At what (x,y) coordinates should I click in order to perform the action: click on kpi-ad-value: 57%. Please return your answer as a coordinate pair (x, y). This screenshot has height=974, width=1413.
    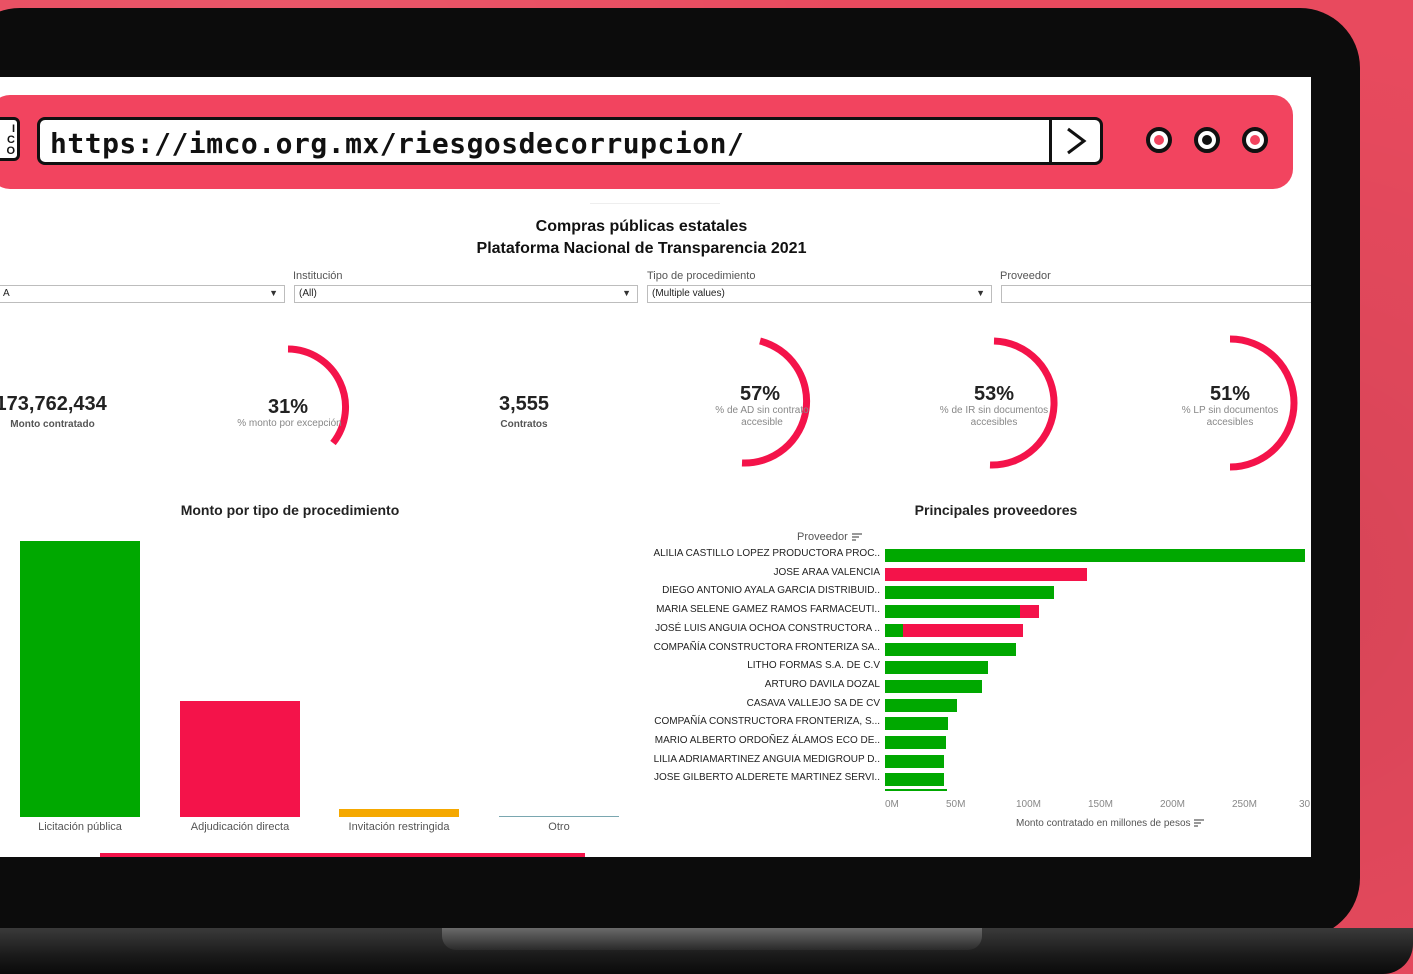
    Looking at the image, I should click on (760, 394).